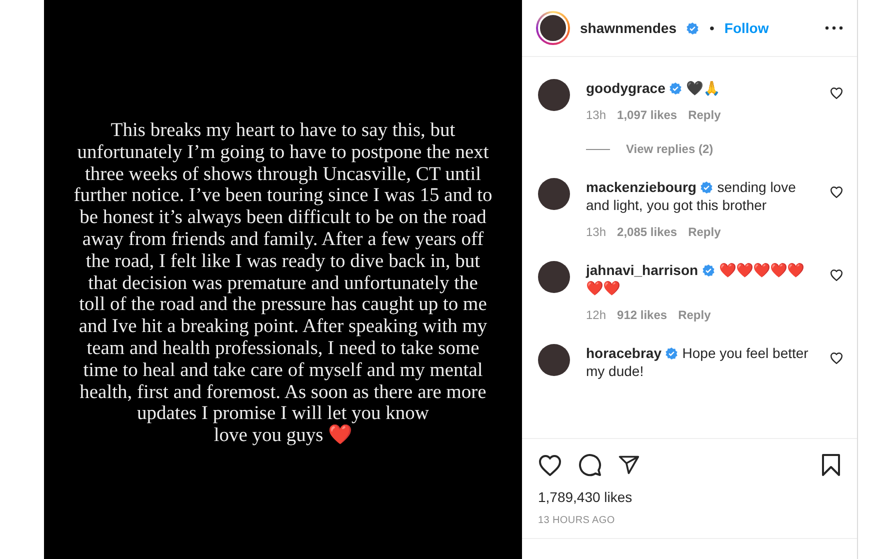 The height and width of the screenshot is (559, 889). I want to click on bookmark-icon, so click(831, 465).